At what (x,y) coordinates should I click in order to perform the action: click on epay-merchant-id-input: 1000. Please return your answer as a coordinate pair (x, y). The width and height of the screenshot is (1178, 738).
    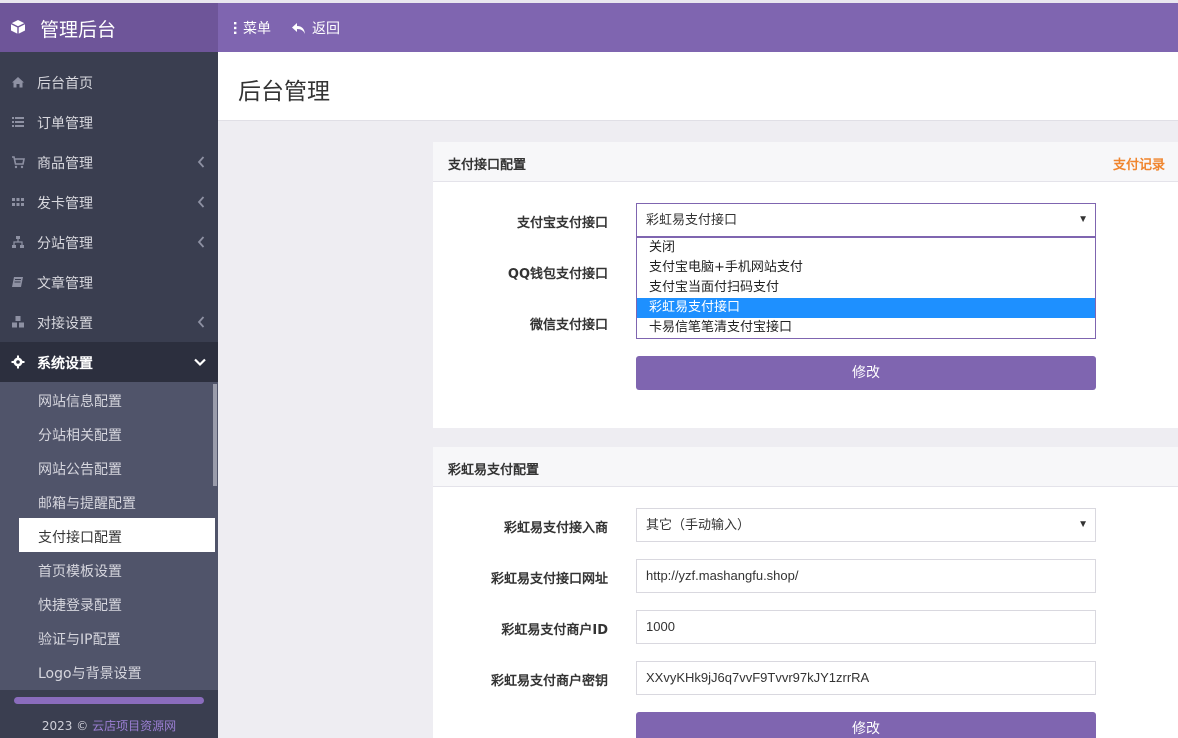
    Looking at the image, I should click on (866, 627).